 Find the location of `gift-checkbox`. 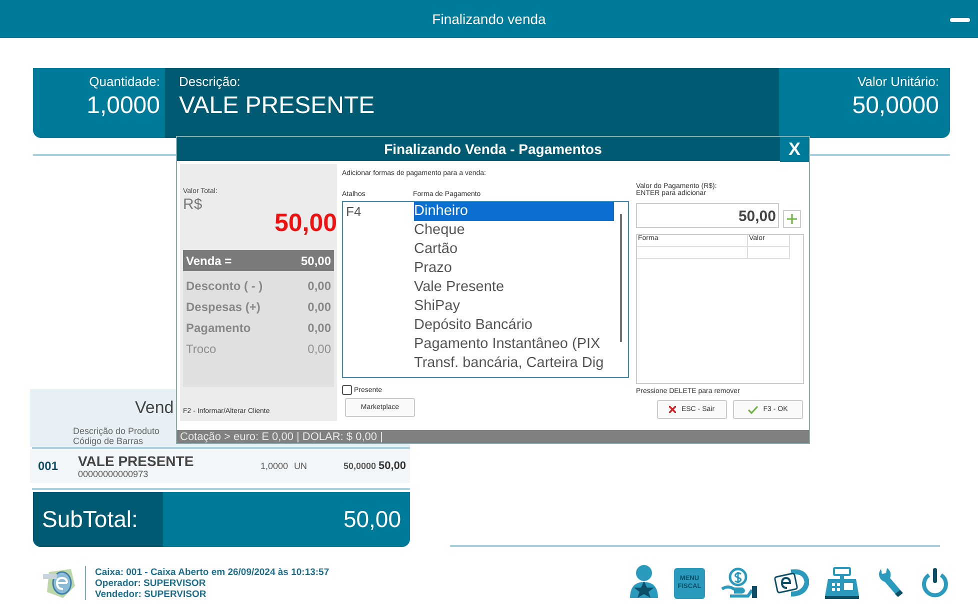

gift-checkbox is located at coordinates (347, 390).